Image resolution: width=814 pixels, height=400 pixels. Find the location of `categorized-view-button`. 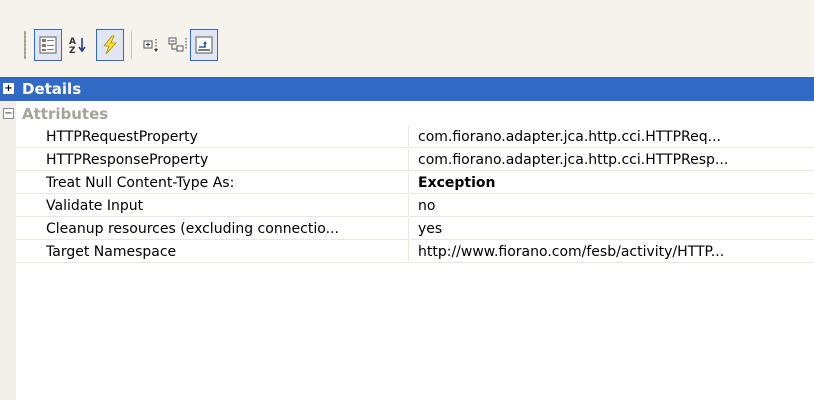

categorized-view-button is located at coordinates (48, 45).